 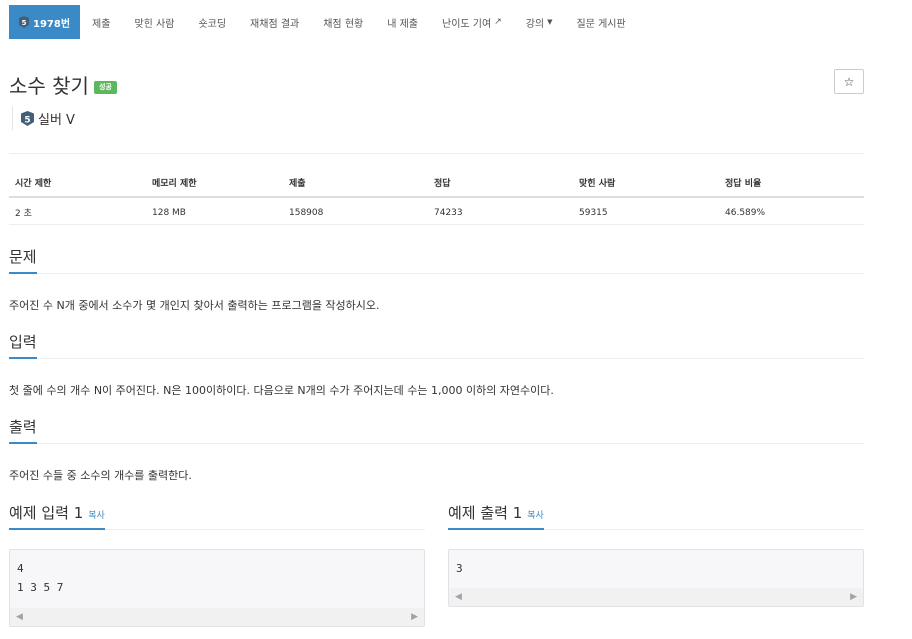 What do you see at coordinates (436, 153) in the screenshot?
I see `divider` at bounding box center [436, 153].